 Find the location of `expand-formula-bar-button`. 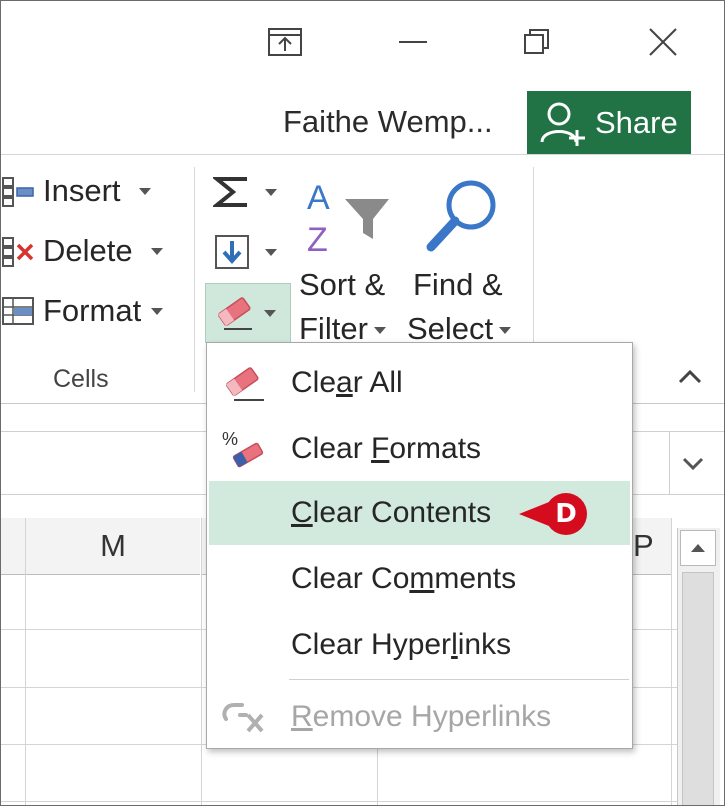

expand-formula-bar-button is located at coordinates (693, 464).